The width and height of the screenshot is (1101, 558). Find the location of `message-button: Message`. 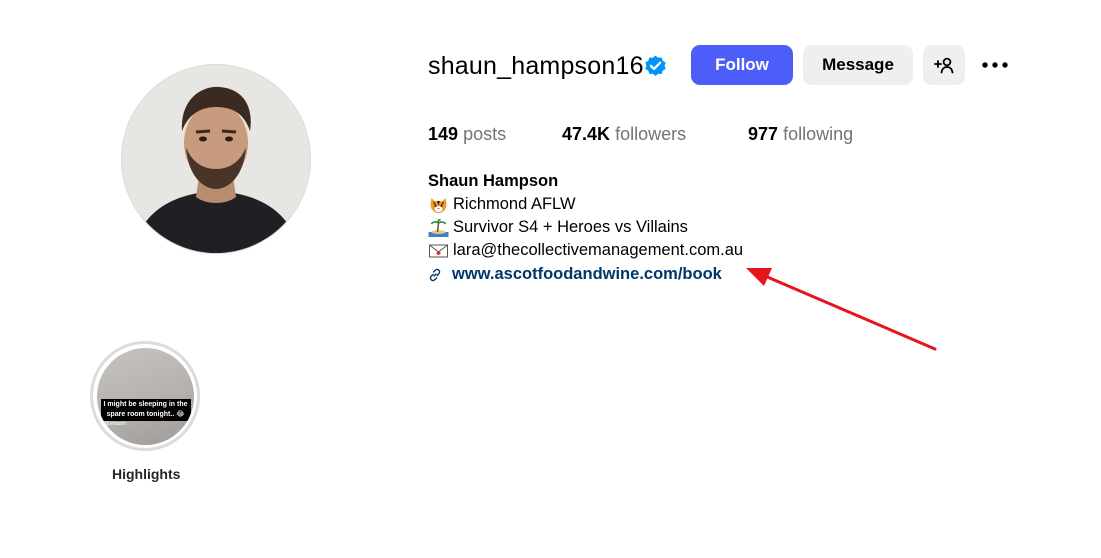

message-button: Message is located at coordinates (858, 65).